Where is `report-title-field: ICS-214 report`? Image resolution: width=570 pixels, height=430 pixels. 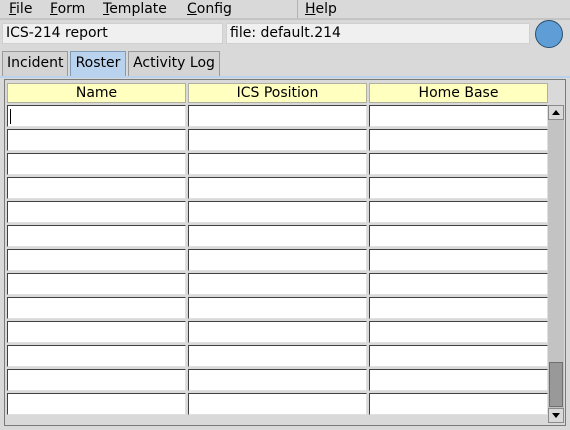
report-title-field: ICS-214 report is located at coordinates (112, 33).